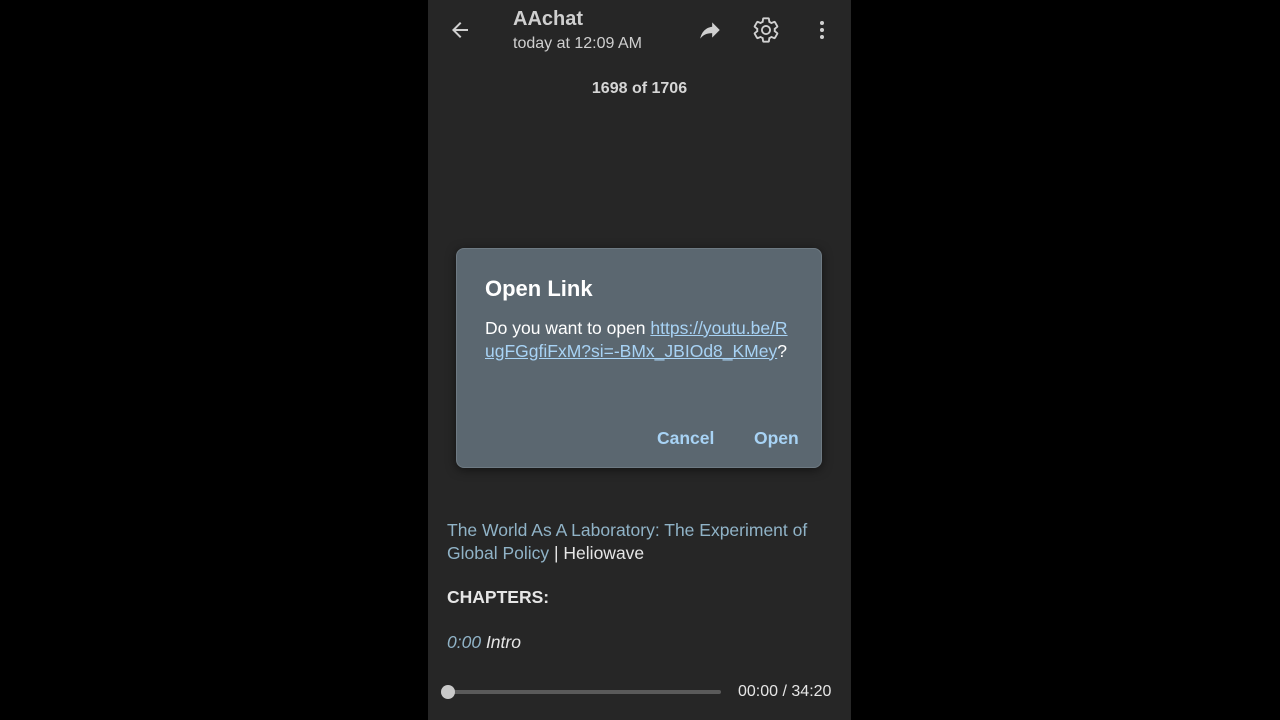  I want to click on dialog-message-suffix: ?, so click(782, 350).